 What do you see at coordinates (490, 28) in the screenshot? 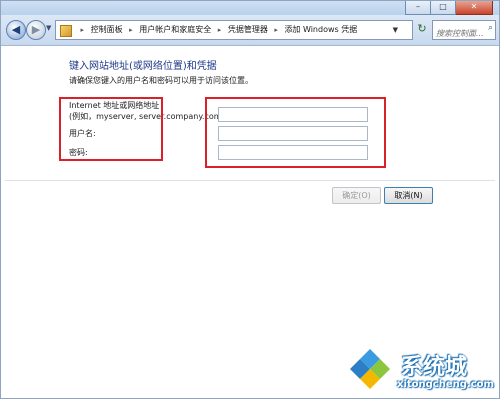
I see `search-icon: ⌕` at bounding box center [490, 28].